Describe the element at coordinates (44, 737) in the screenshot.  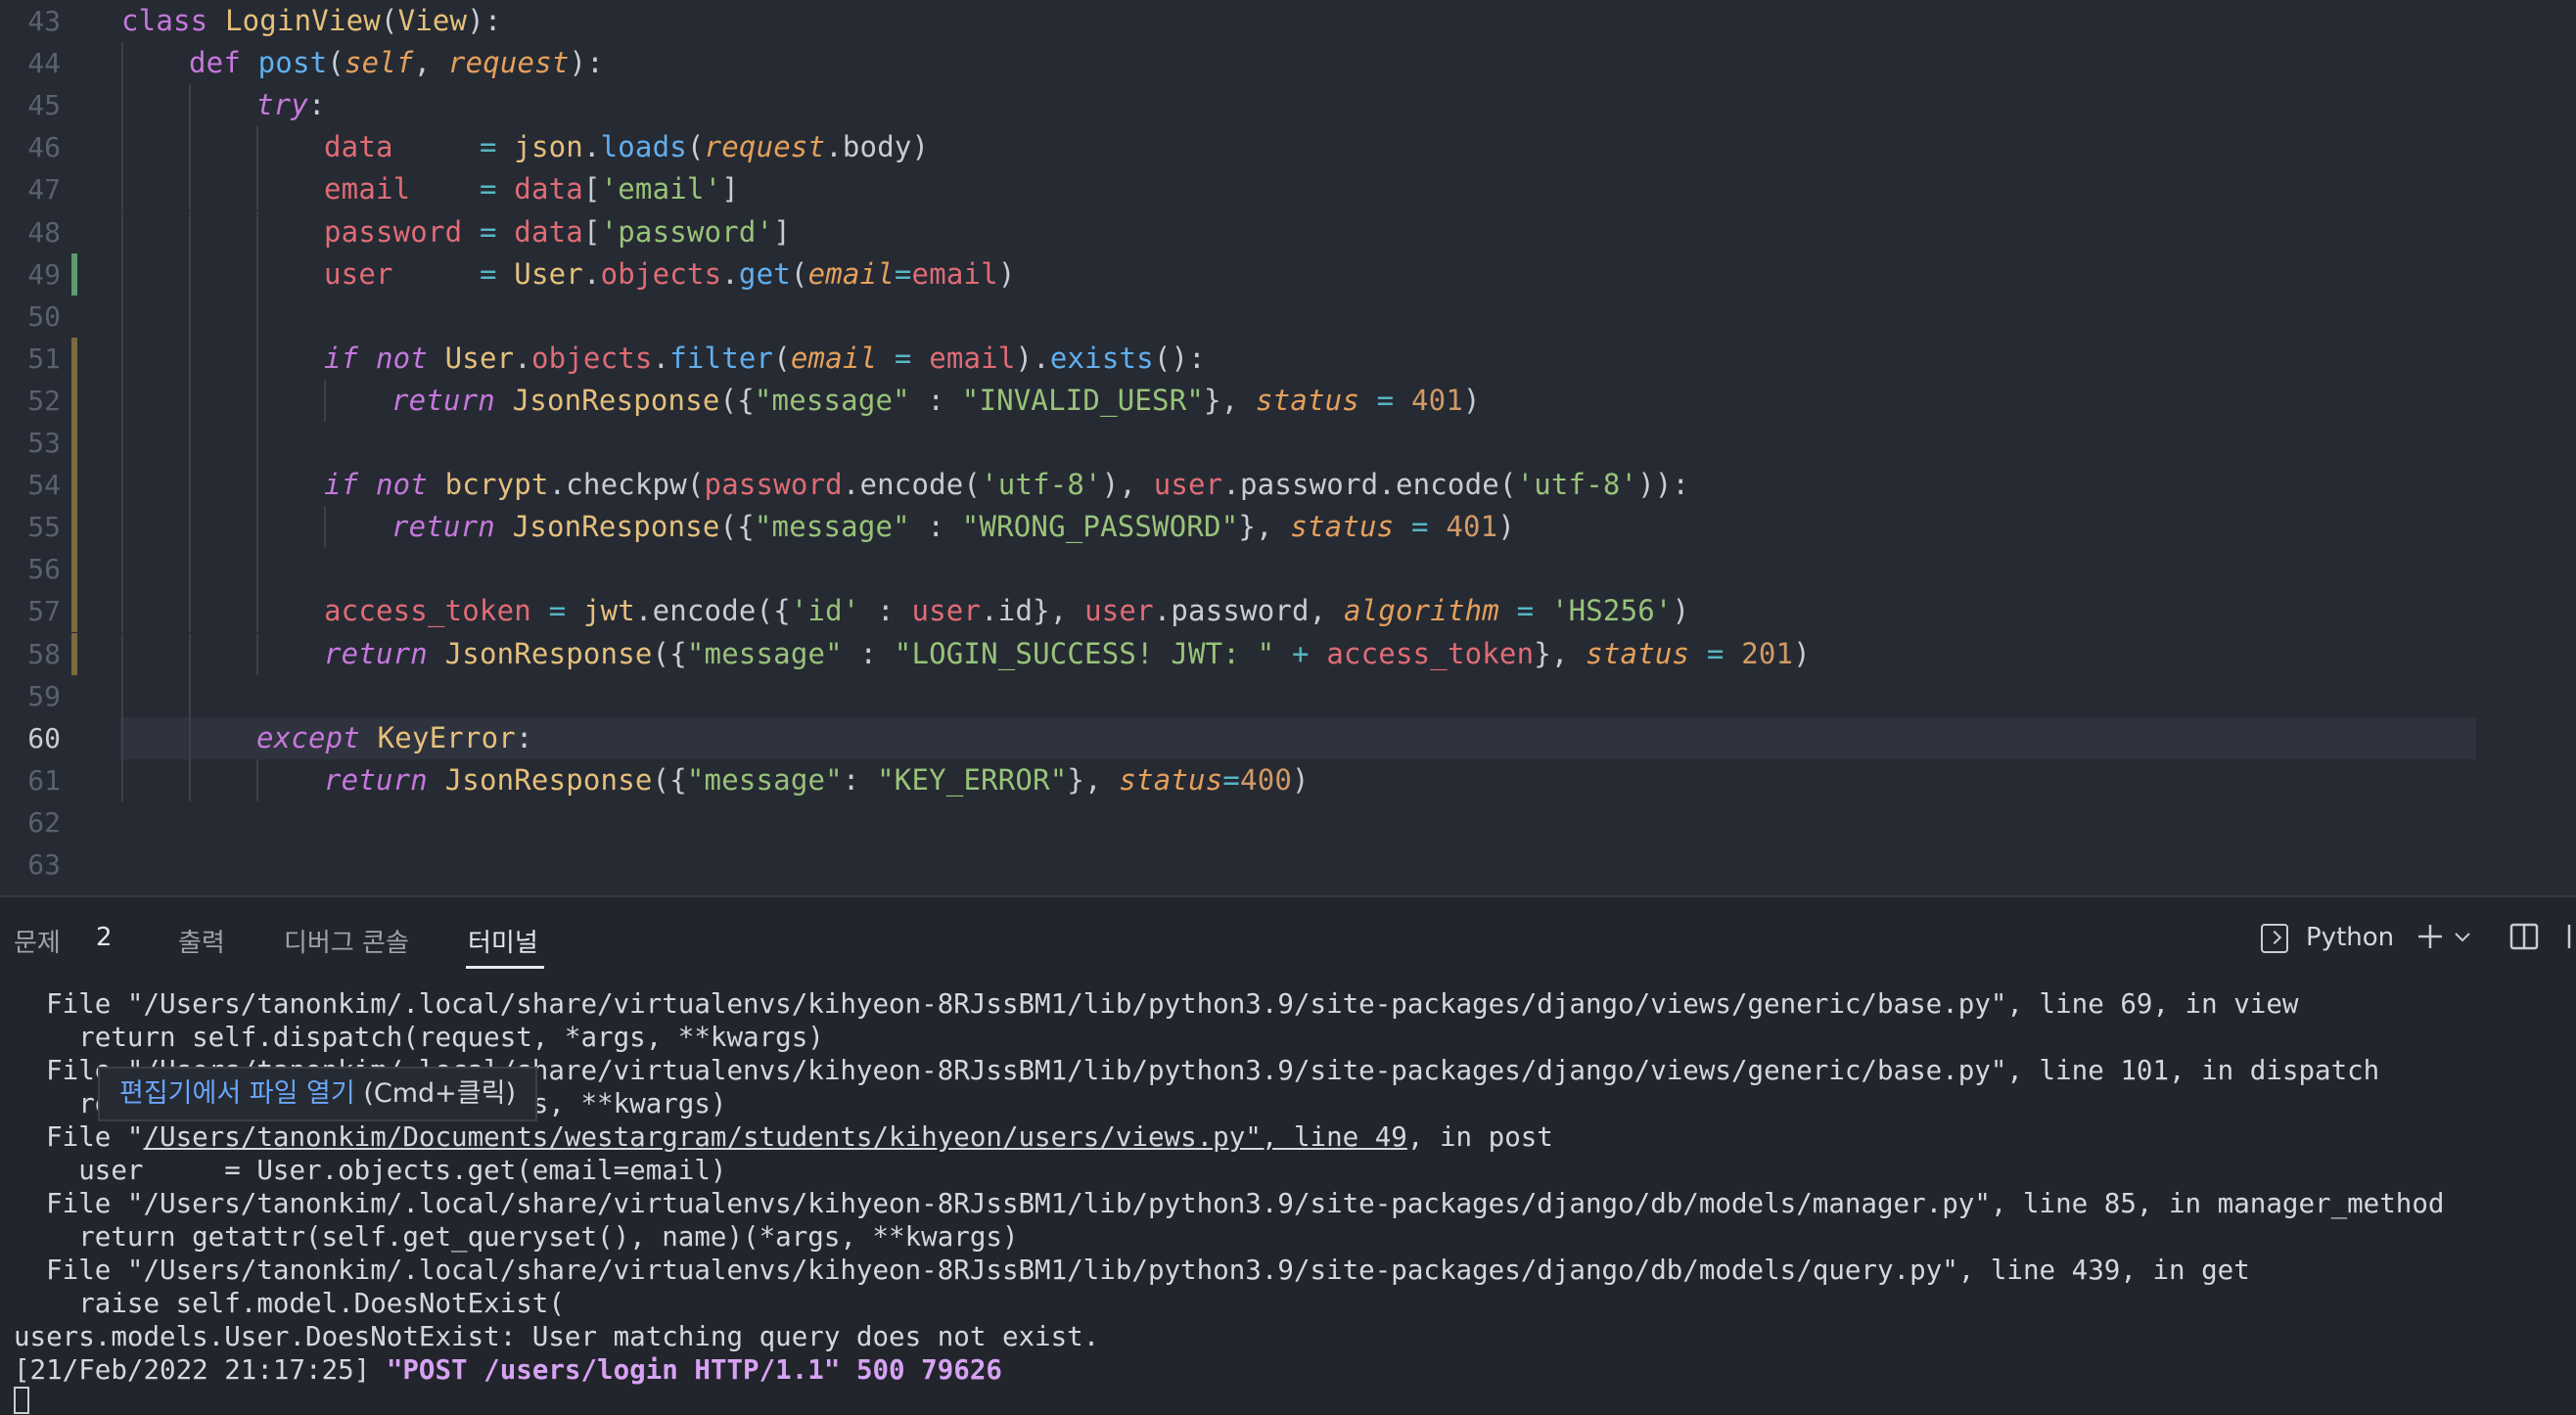
I see `line-number: 60` at that location.